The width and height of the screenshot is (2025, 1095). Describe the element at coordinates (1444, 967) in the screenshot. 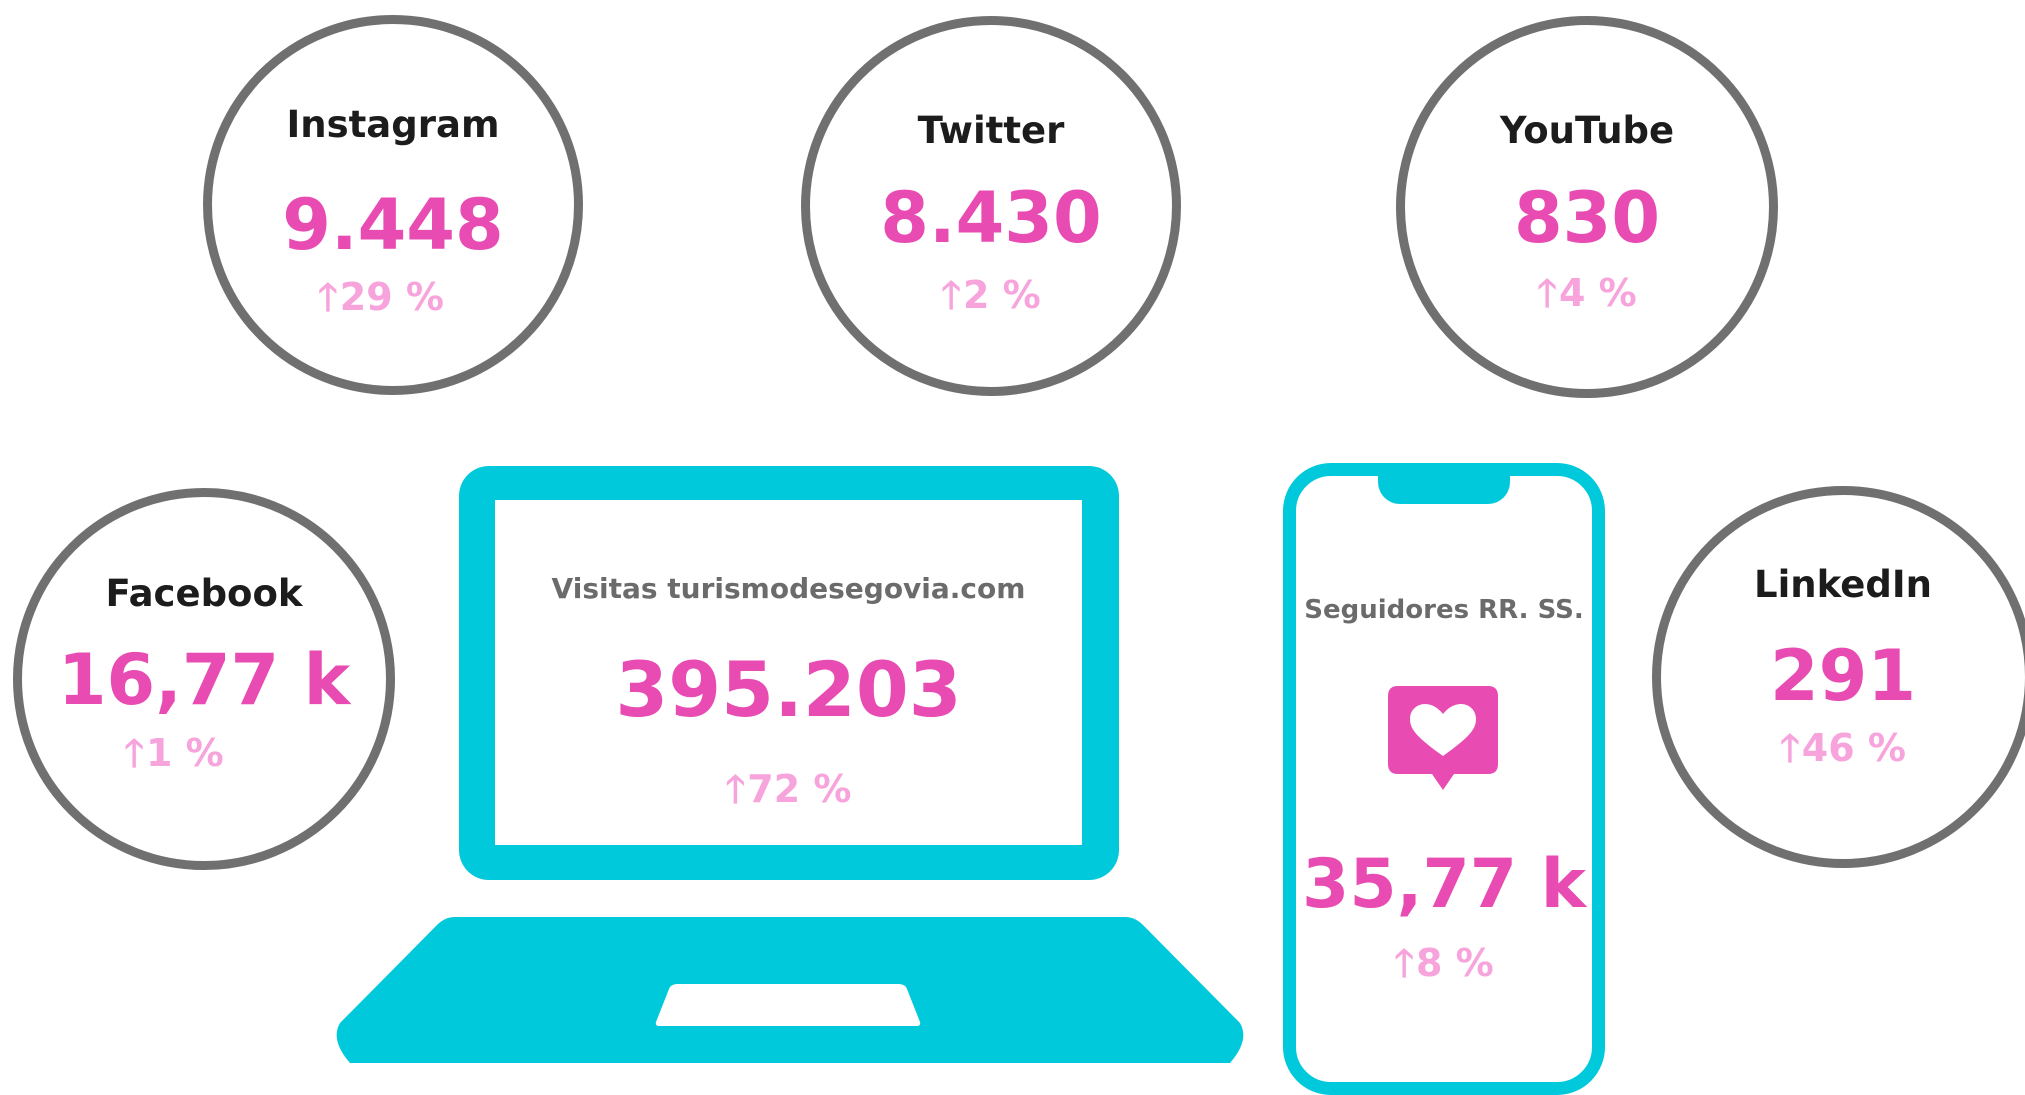

I see `followers-change: 🡑8 %` at that location.